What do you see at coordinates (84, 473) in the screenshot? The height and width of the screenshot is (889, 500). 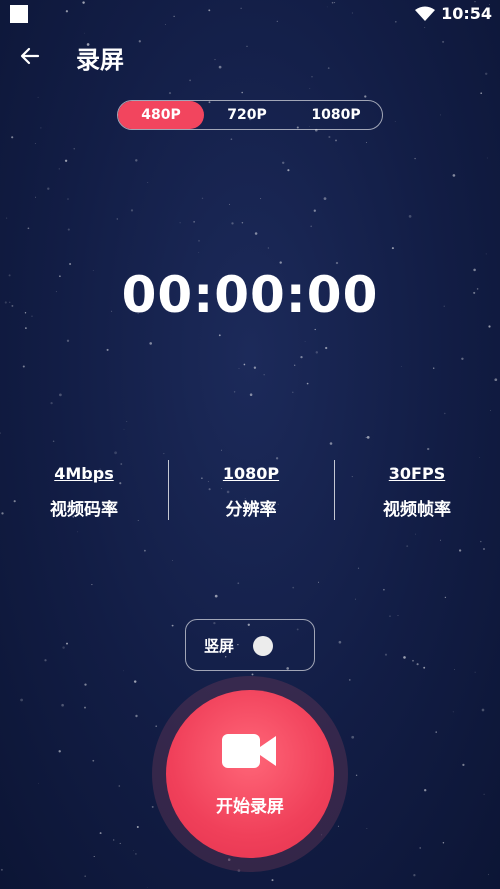 I see `bitrate-value: 4Mbps` at bounding box center [84, 473].